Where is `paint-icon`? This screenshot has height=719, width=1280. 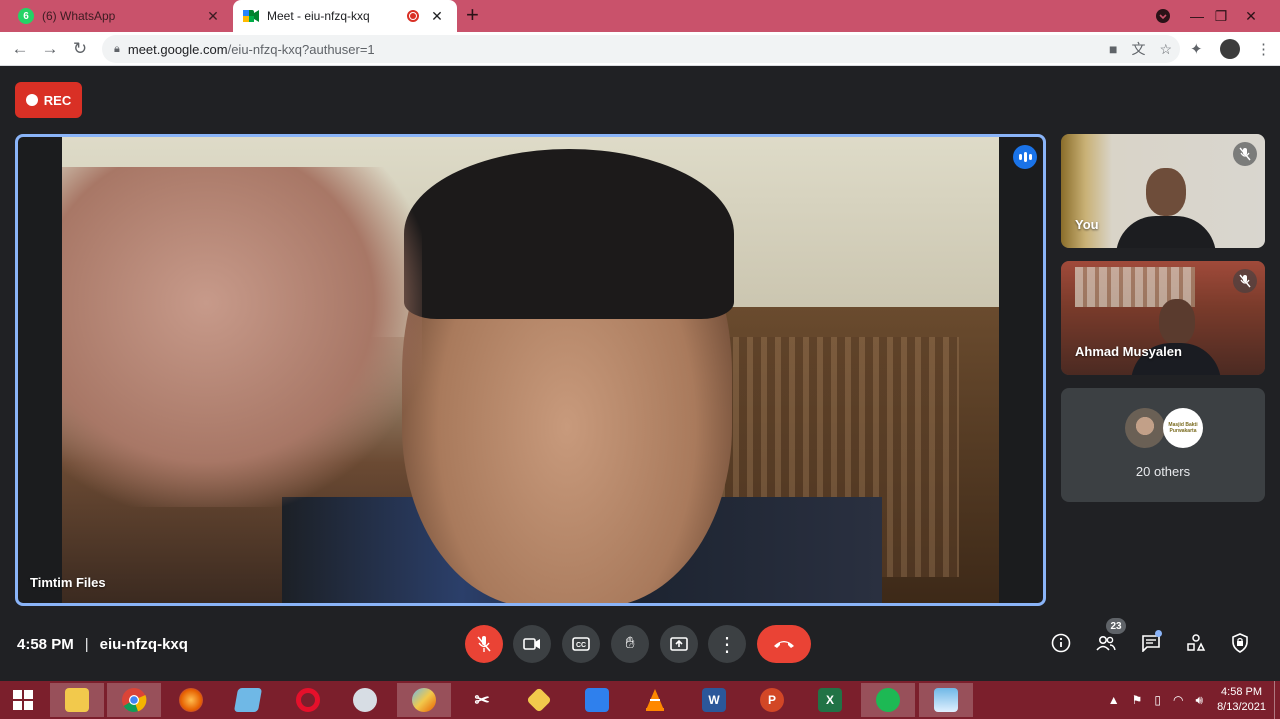 paint-icon is located at coordinates (424, 700).